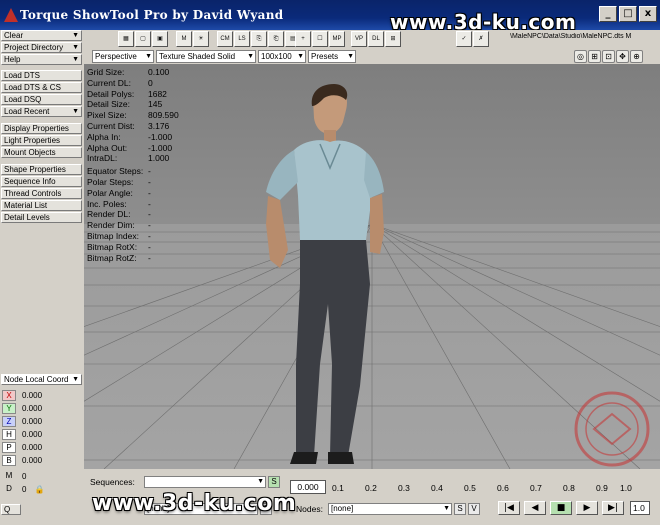 The height and width of the screenshot is (525, 660). I want to click on coord-mode-select: Node Local Coord, so click(41, 379).